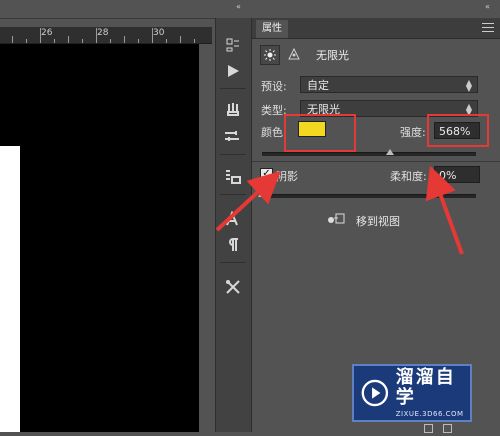 This screenshot has width=500, height=436. What do you see at coordinates (444, 428) in the screenshot?
I see `panel-footer-icons` at bounding box center [444, 428].